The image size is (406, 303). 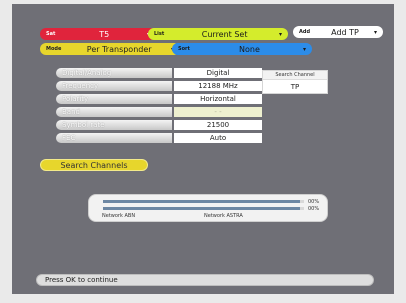 I want to click on search-channels-label: Search Channels, so click(x=94, y=165).